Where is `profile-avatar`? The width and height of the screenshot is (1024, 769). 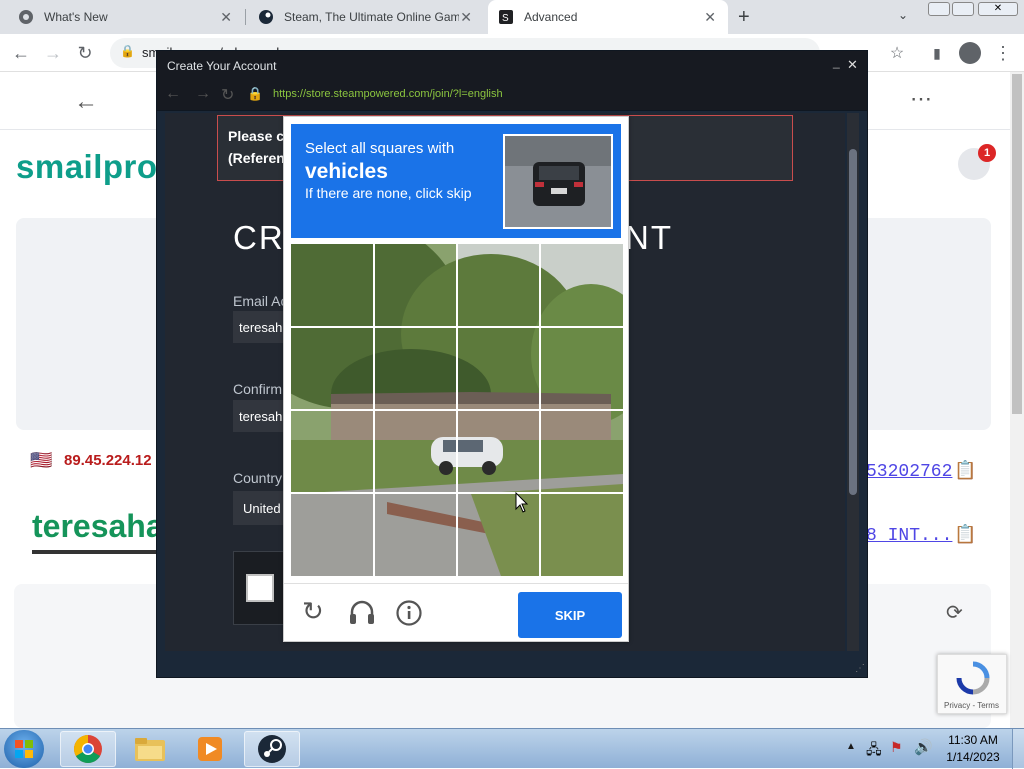 profile-avatar is located at coordinates (970, 53).